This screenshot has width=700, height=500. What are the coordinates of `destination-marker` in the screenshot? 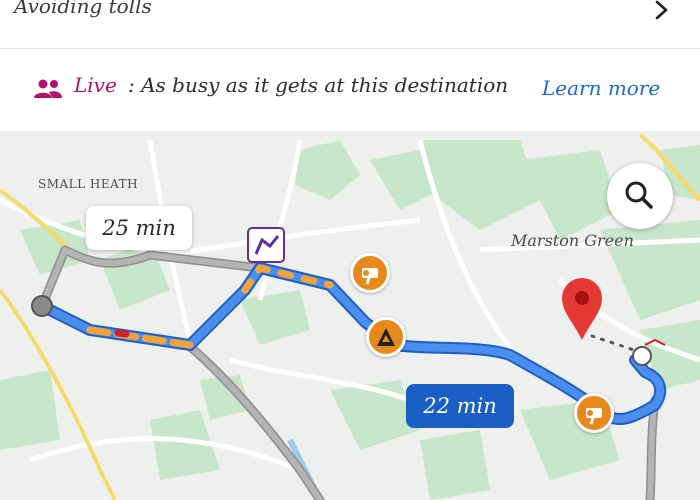 It's located at (642, 356).